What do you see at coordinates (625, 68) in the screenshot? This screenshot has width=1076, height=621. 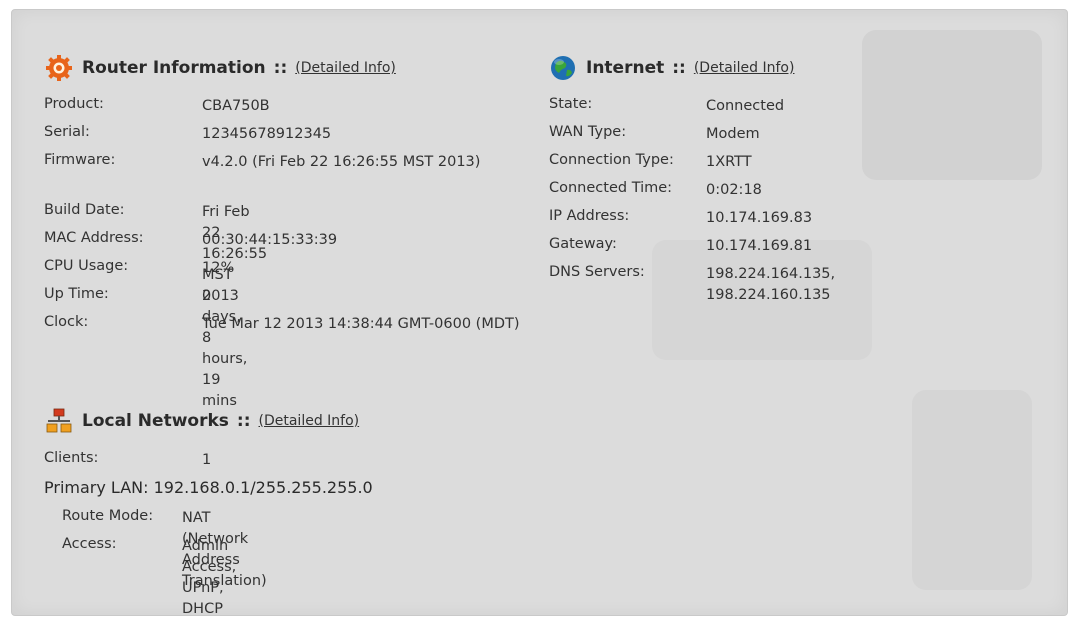 I see `internet-title: Internet` at bounding box center [625, 68].